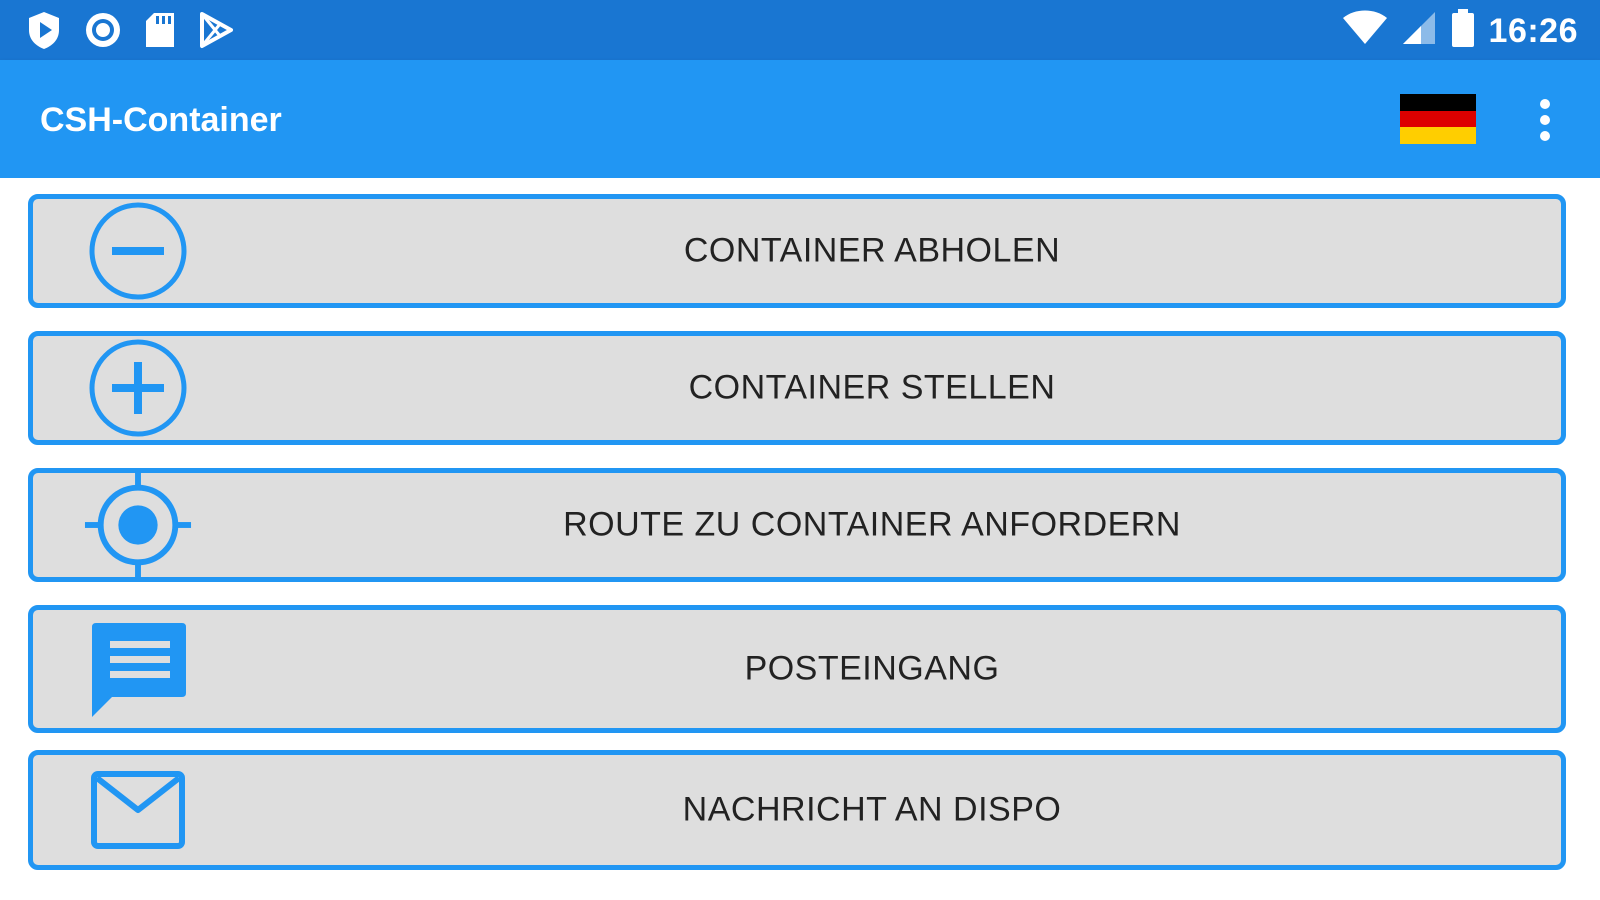 This screenshot has height=900, width=1600. I want to click on wifi-icon, so click(1364, 30).